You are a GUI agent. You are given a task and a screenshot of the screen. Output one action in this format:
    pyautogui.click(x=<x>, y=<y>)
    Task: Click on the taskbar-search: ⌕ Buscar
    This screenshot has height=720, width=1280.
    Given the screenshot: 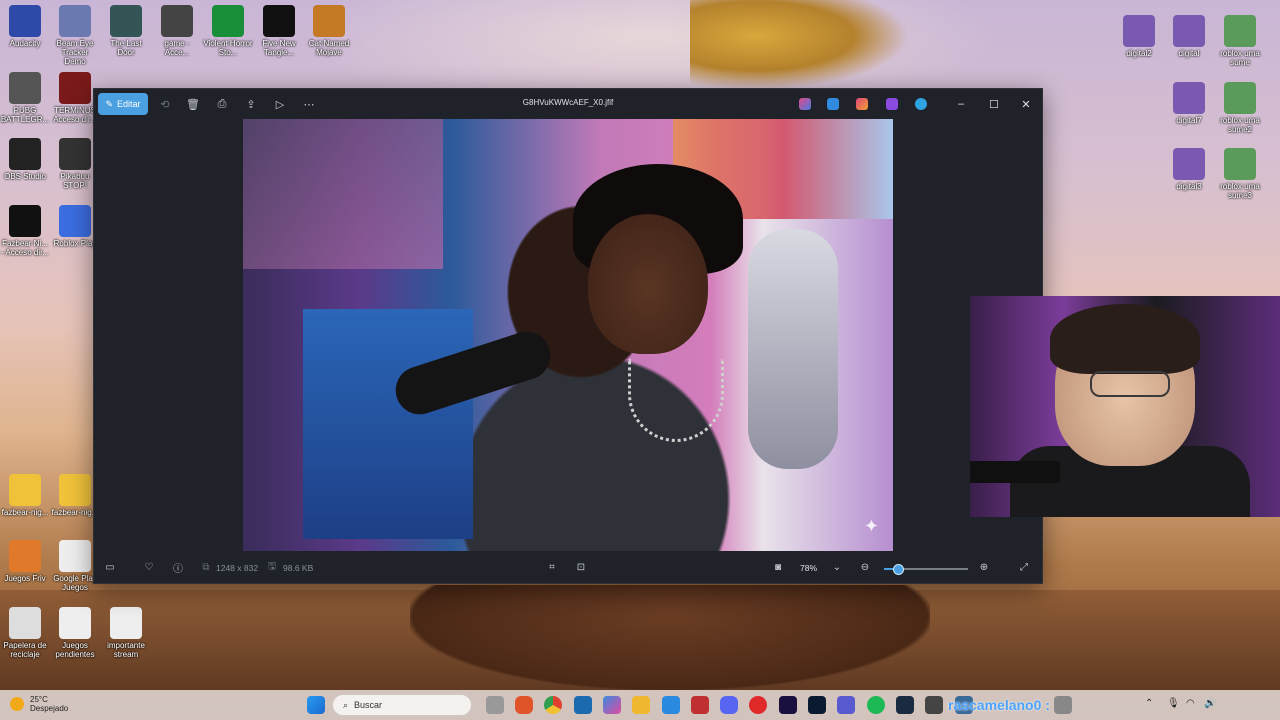 What is the action you would take?
    pyautogui.click(x=402, y=705)
    